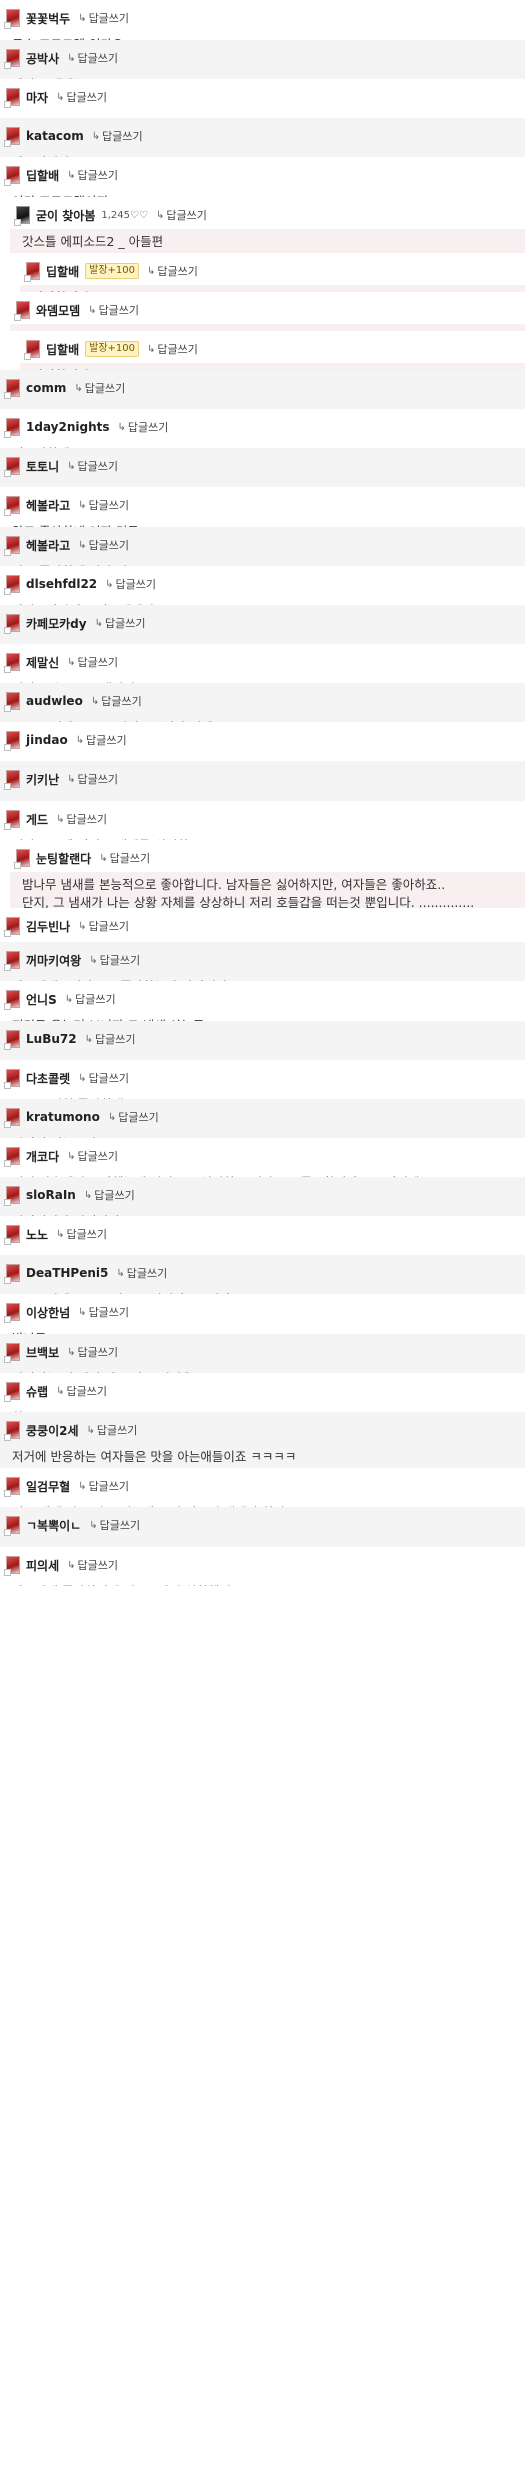  What do you see at coordinates (53, 960) in the screenshot?
I see `nickname: 꺼마키여왕` at bounding box center [53, 960].